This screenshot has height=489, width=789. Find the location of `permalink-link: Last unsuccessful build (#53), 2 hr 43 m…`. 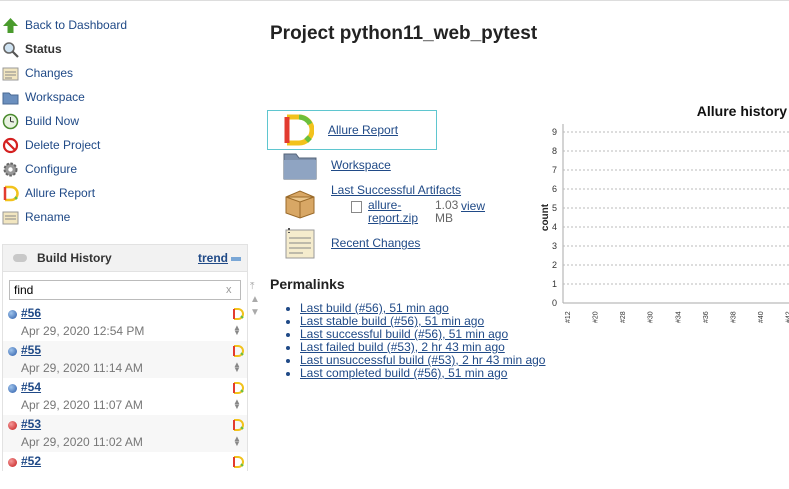

permalink-link: Last unsuccessful build (#53), 2 hr 43 m… is located at coordinates (422, 360).